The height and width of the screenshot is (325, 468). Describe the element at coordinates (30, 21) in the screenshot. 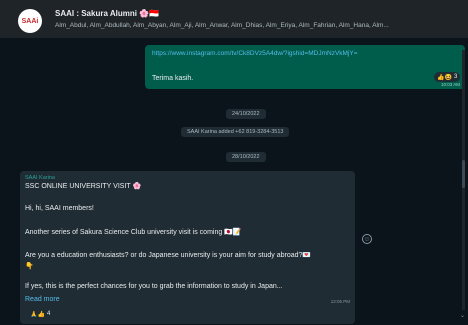

I see `group-avatar: SAAi` at that location.